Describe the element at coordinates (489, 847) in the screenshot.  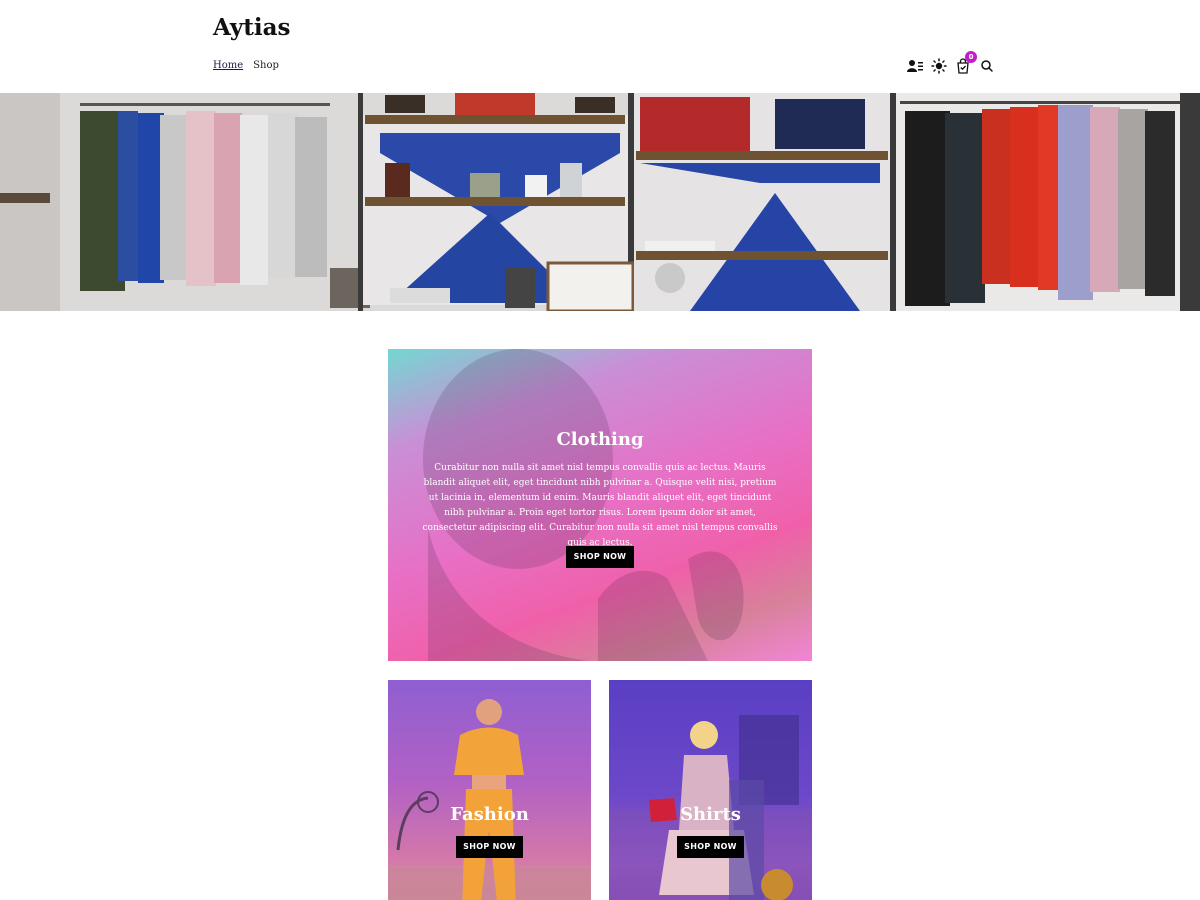
I see `fashion-shop-now-button: SHOP NOW` at that location.